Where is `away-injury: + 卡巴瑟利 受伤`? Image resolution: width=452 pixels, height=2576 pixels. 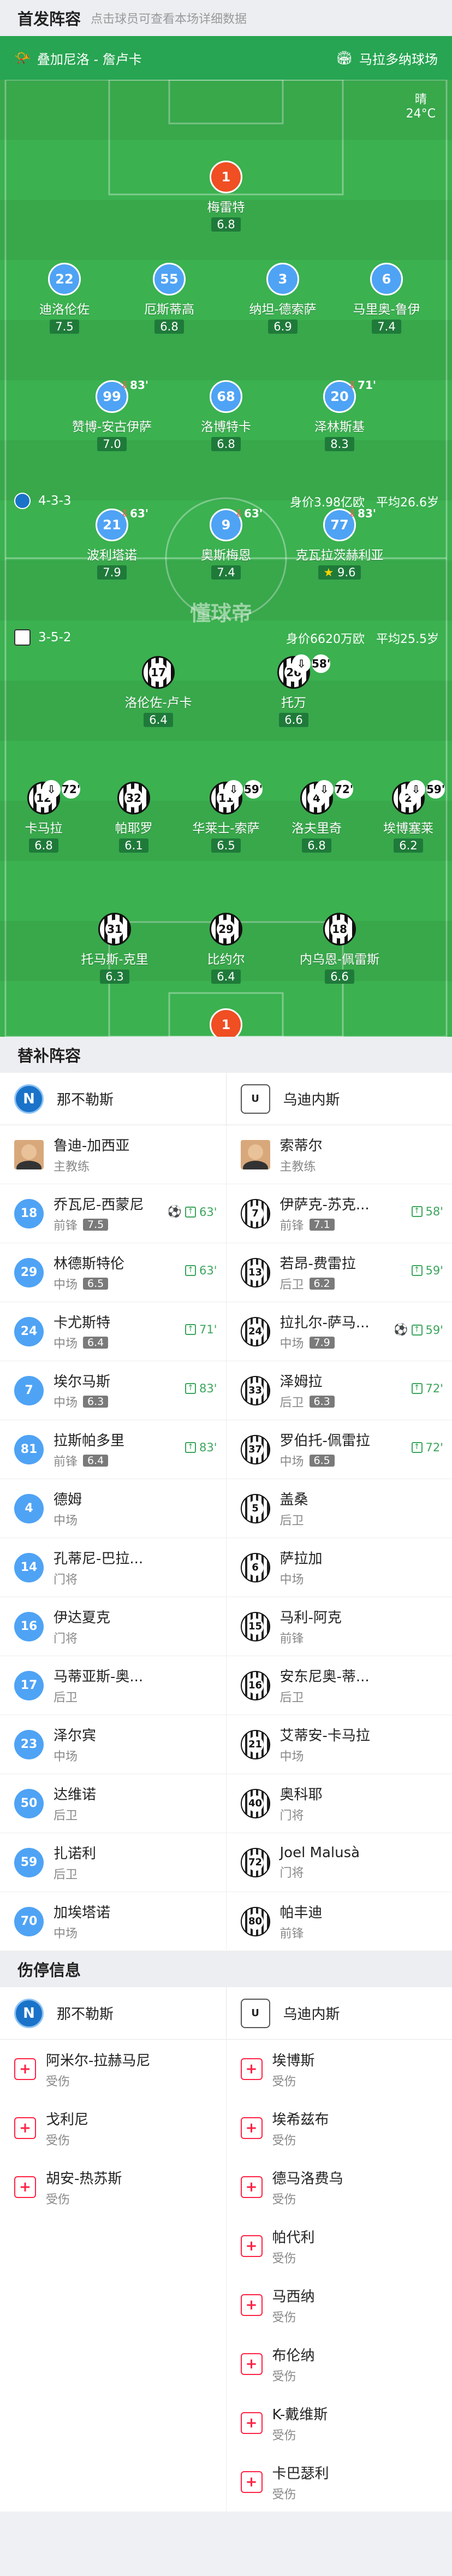
away-injury: + 卡巴瑟利 受伤 is located at coordinates (339, 2482).